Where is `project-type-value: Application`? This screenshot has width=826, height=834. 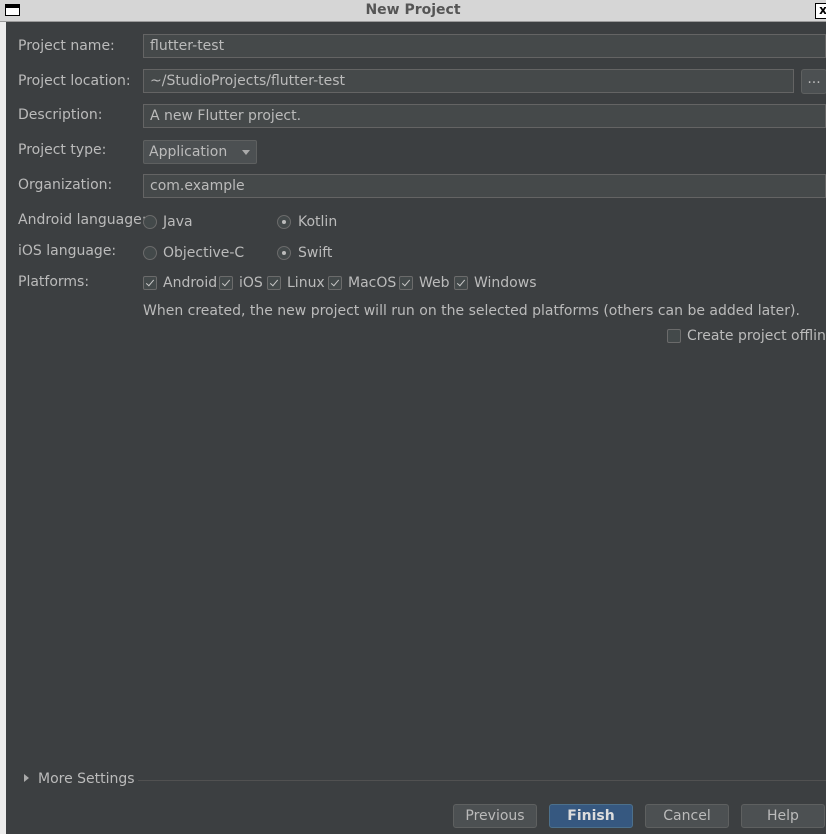 project-type-value: Application is located at coordinates (188, 152).